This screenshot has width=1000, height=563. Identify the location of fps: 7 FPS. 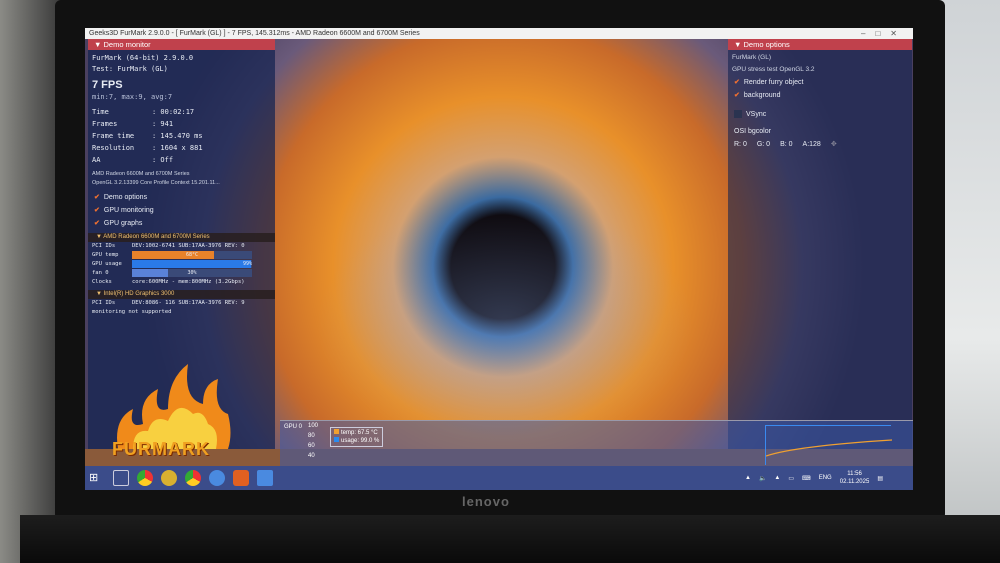
(107, 85).